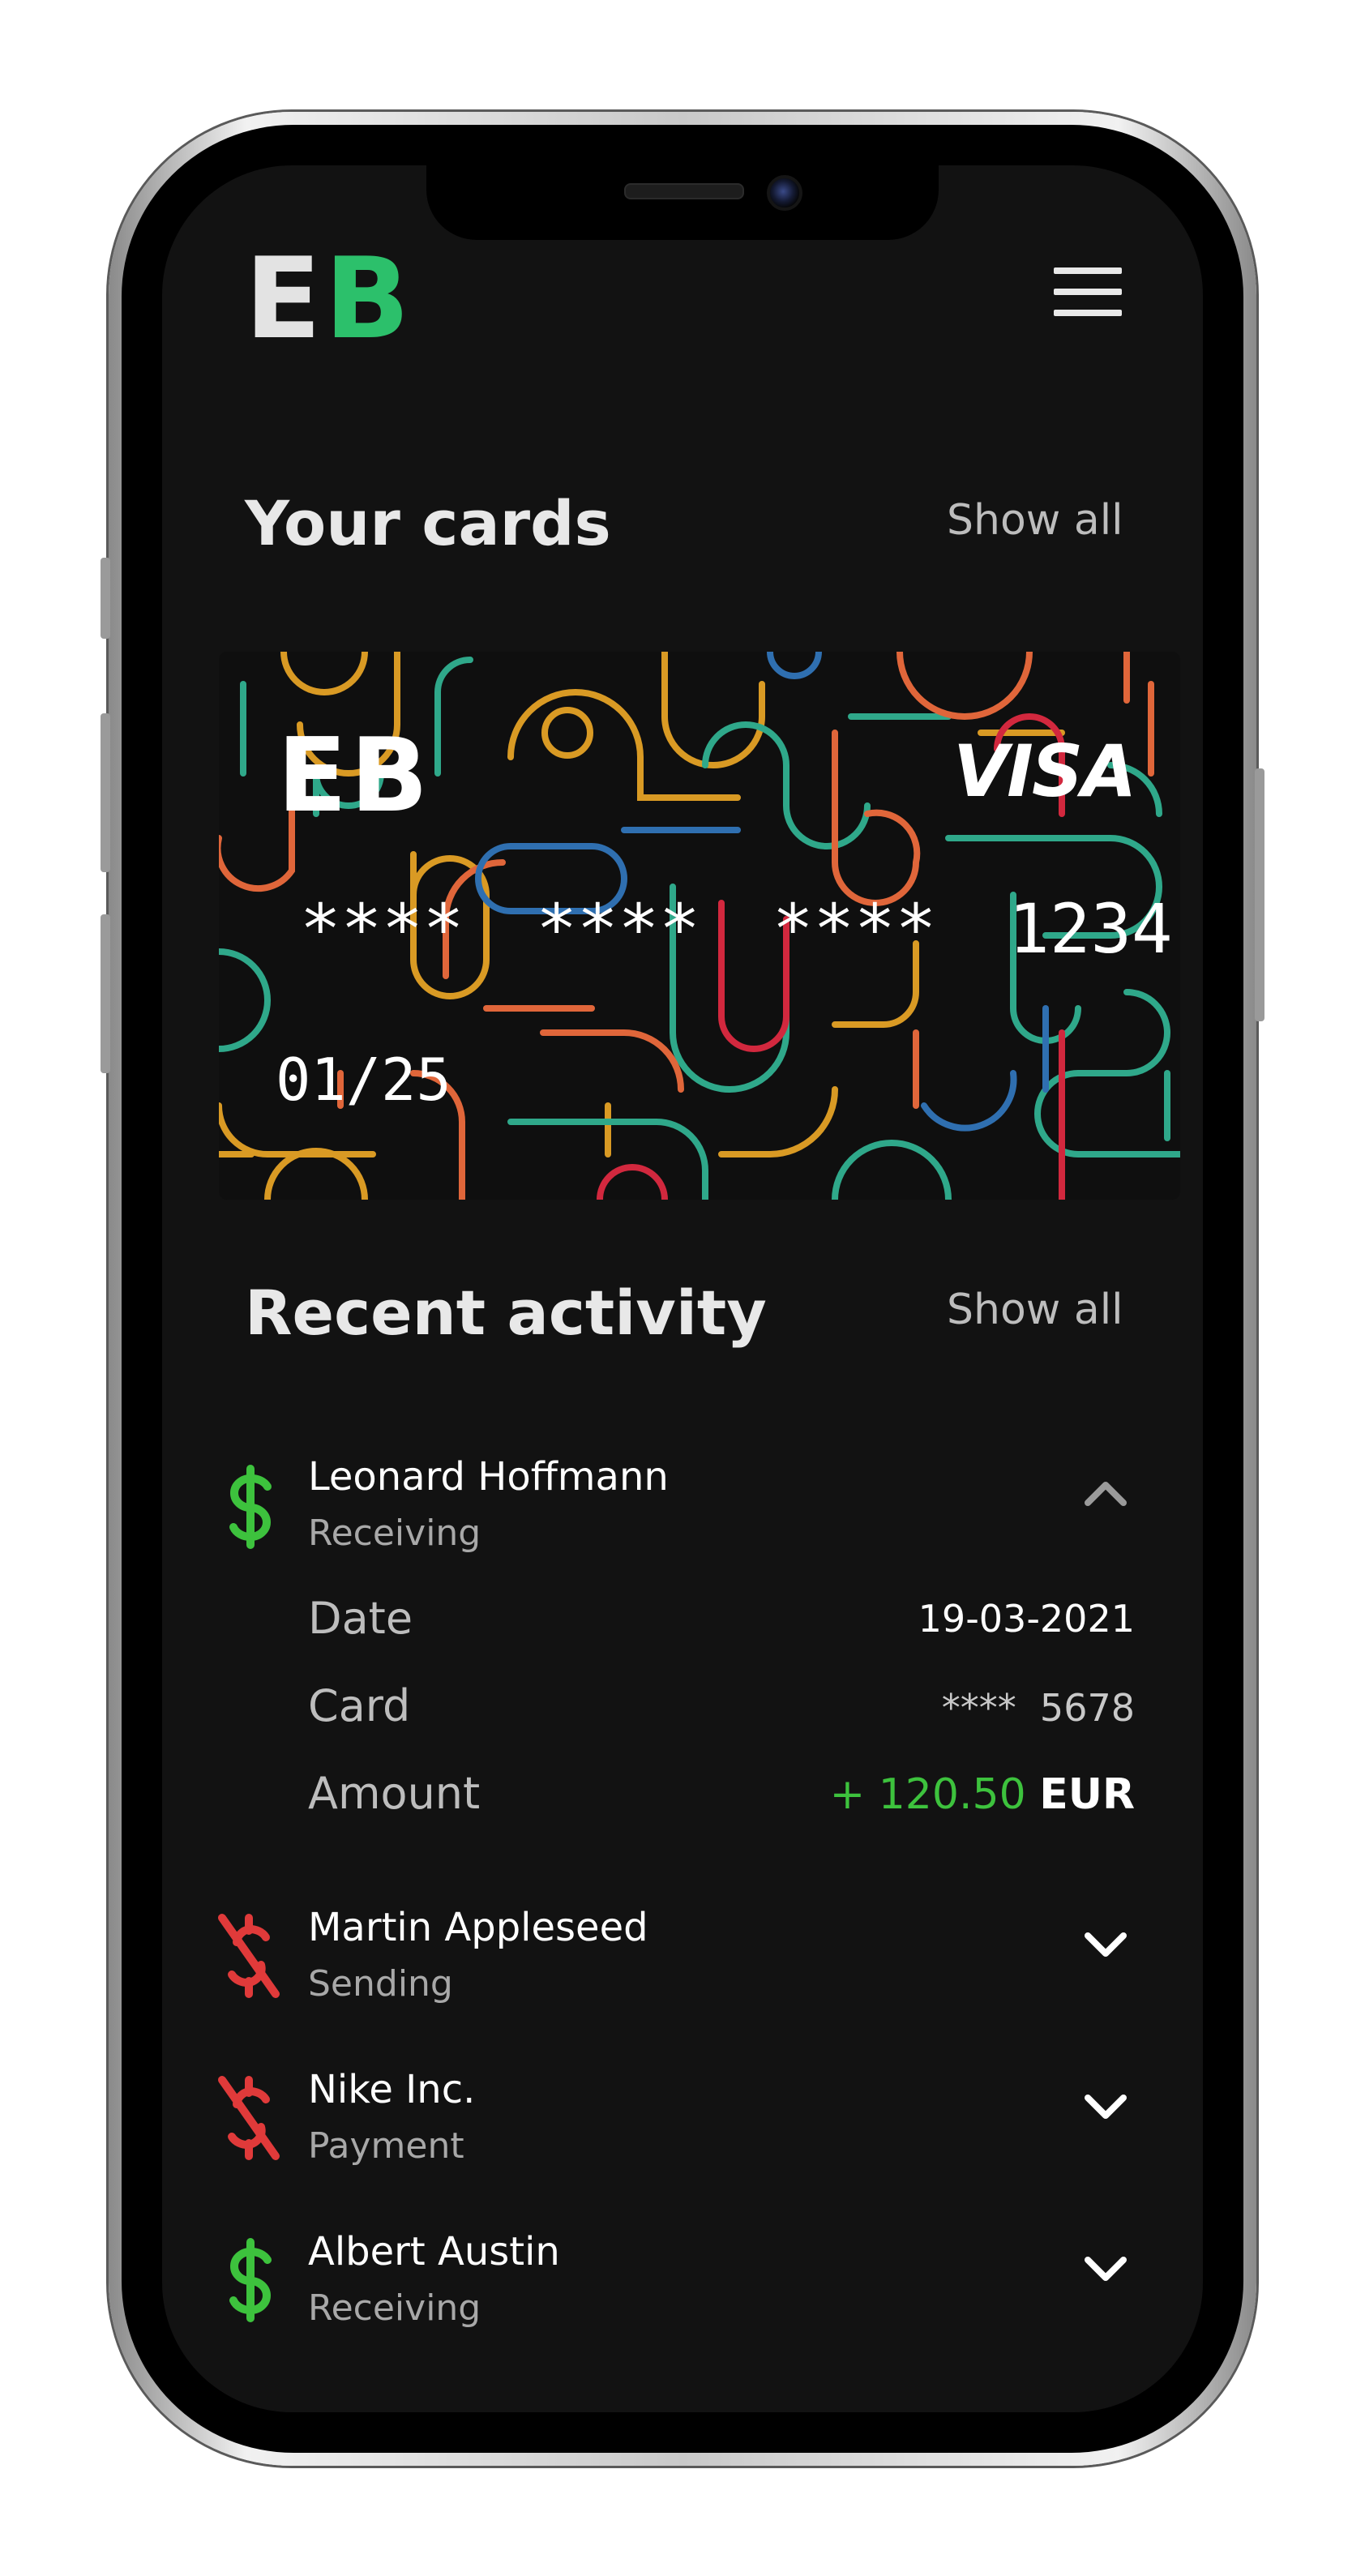 The image size is (1365, 2576). I want to click on notch, so click(682, 199).